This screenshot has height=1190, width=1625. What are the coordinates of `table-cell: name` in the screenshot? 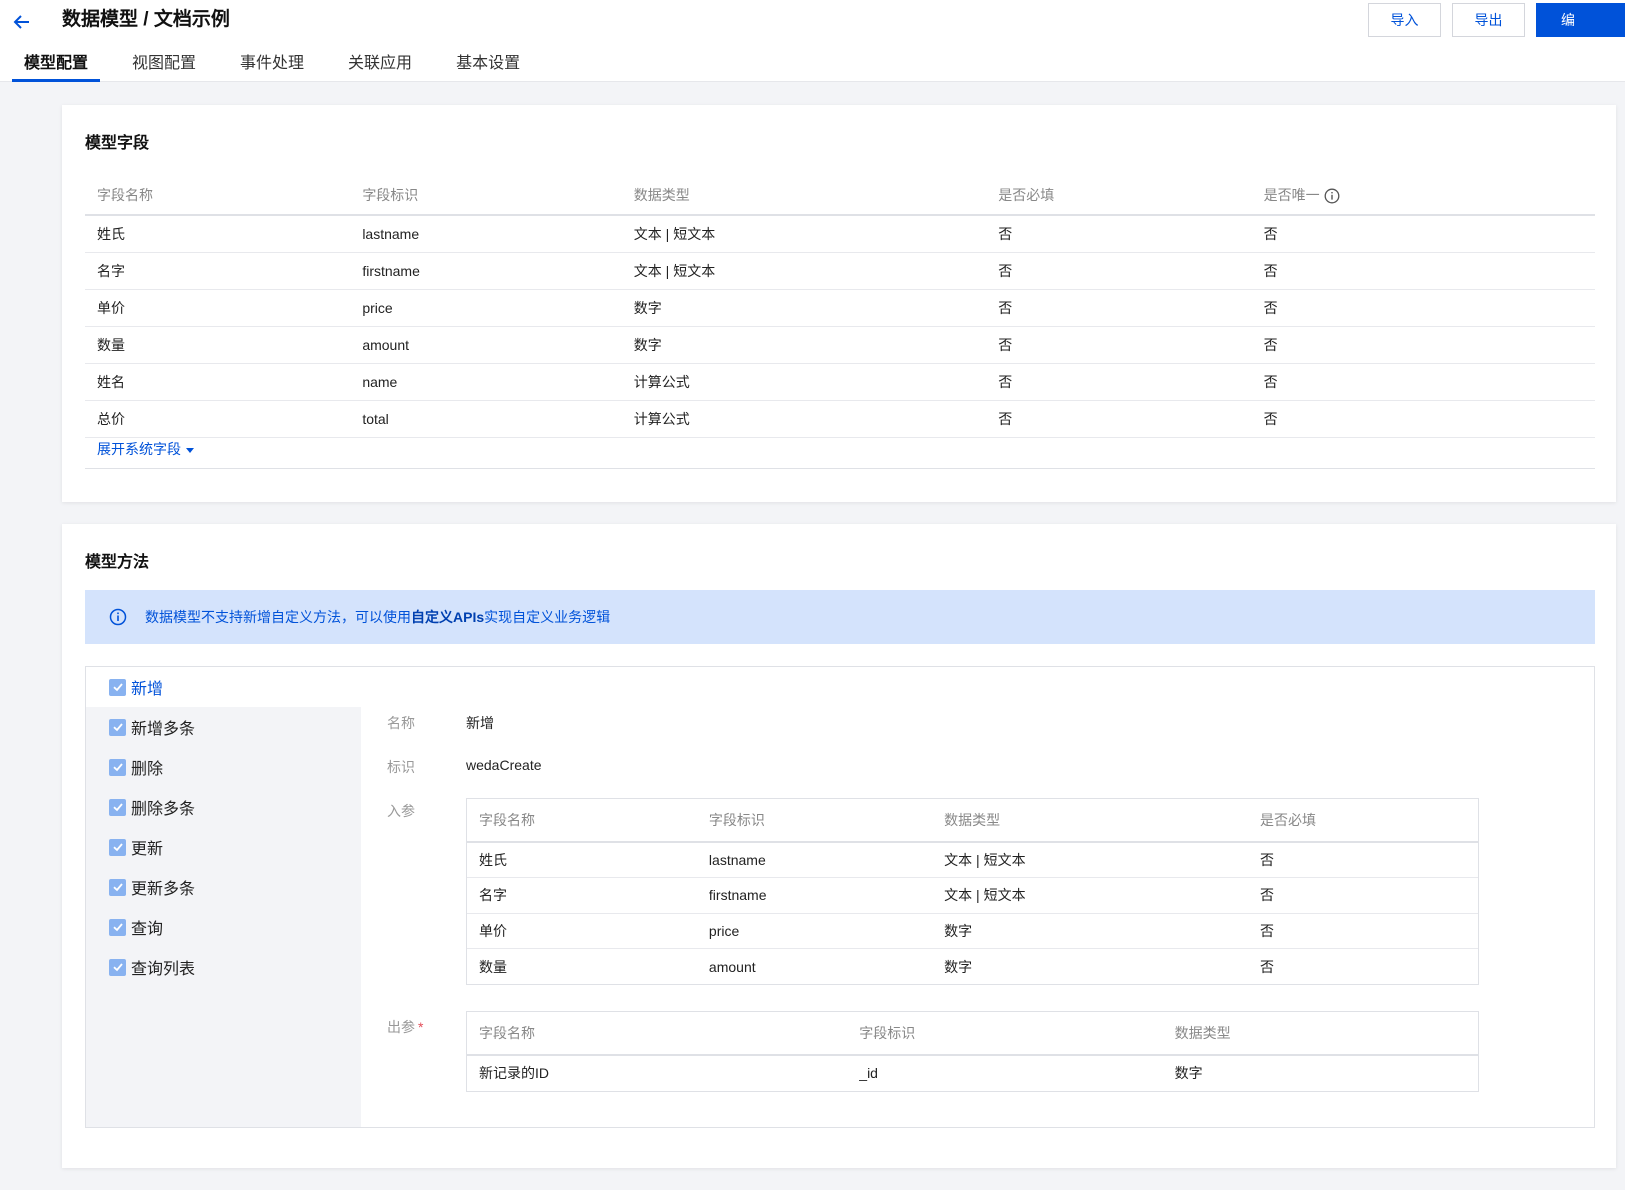 It's located at (486, 382).